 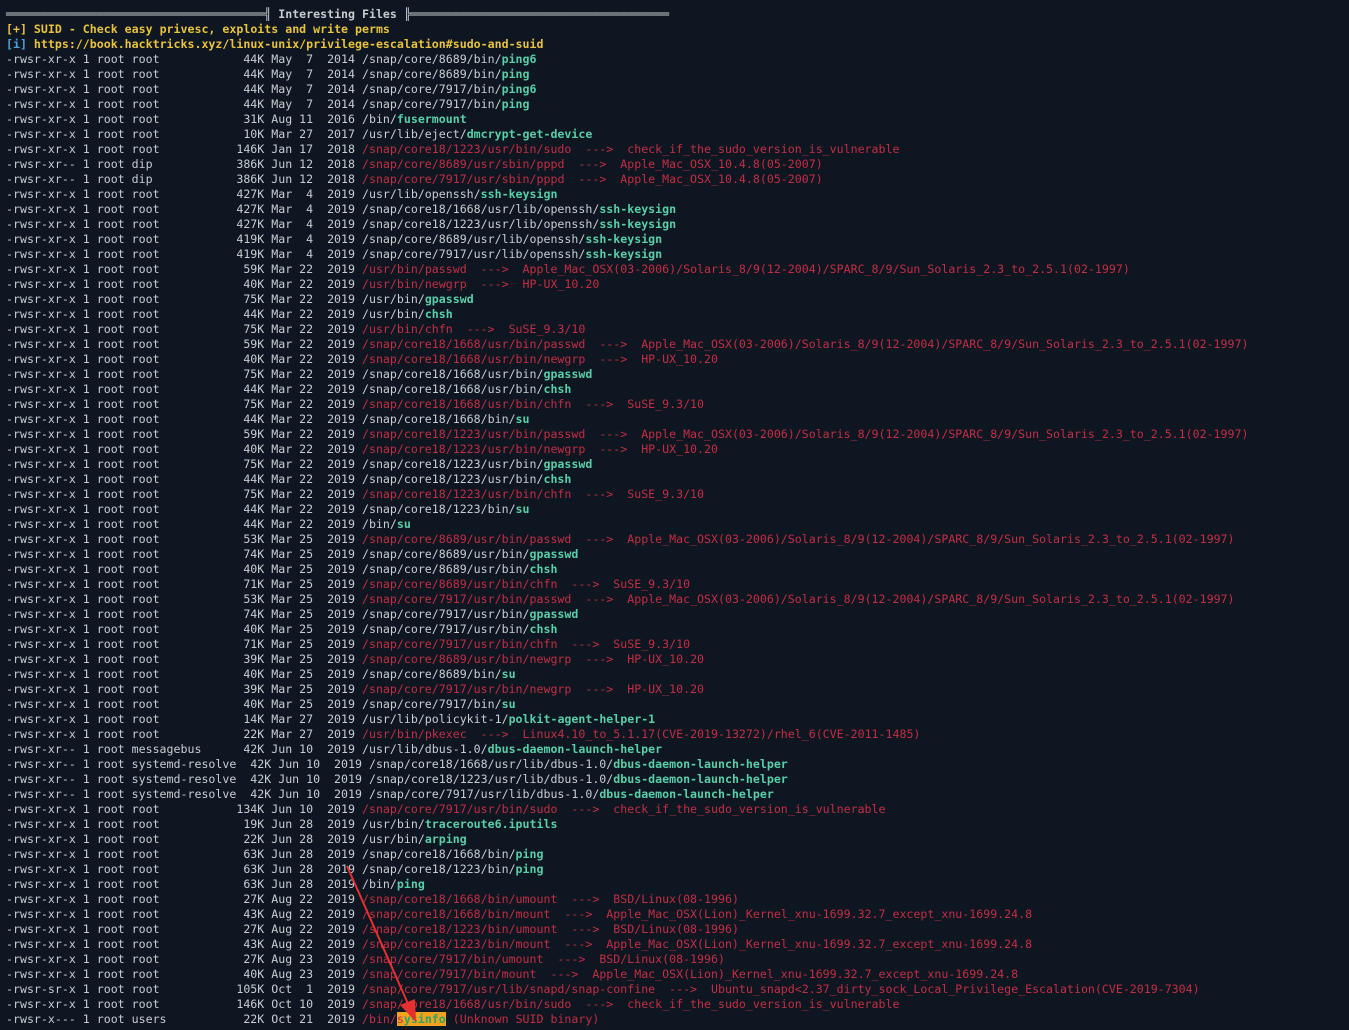 What do you see at coordinates (445, 839) in the screenshot?
I see `file-binary: arping` at bounding box center [445, 839].